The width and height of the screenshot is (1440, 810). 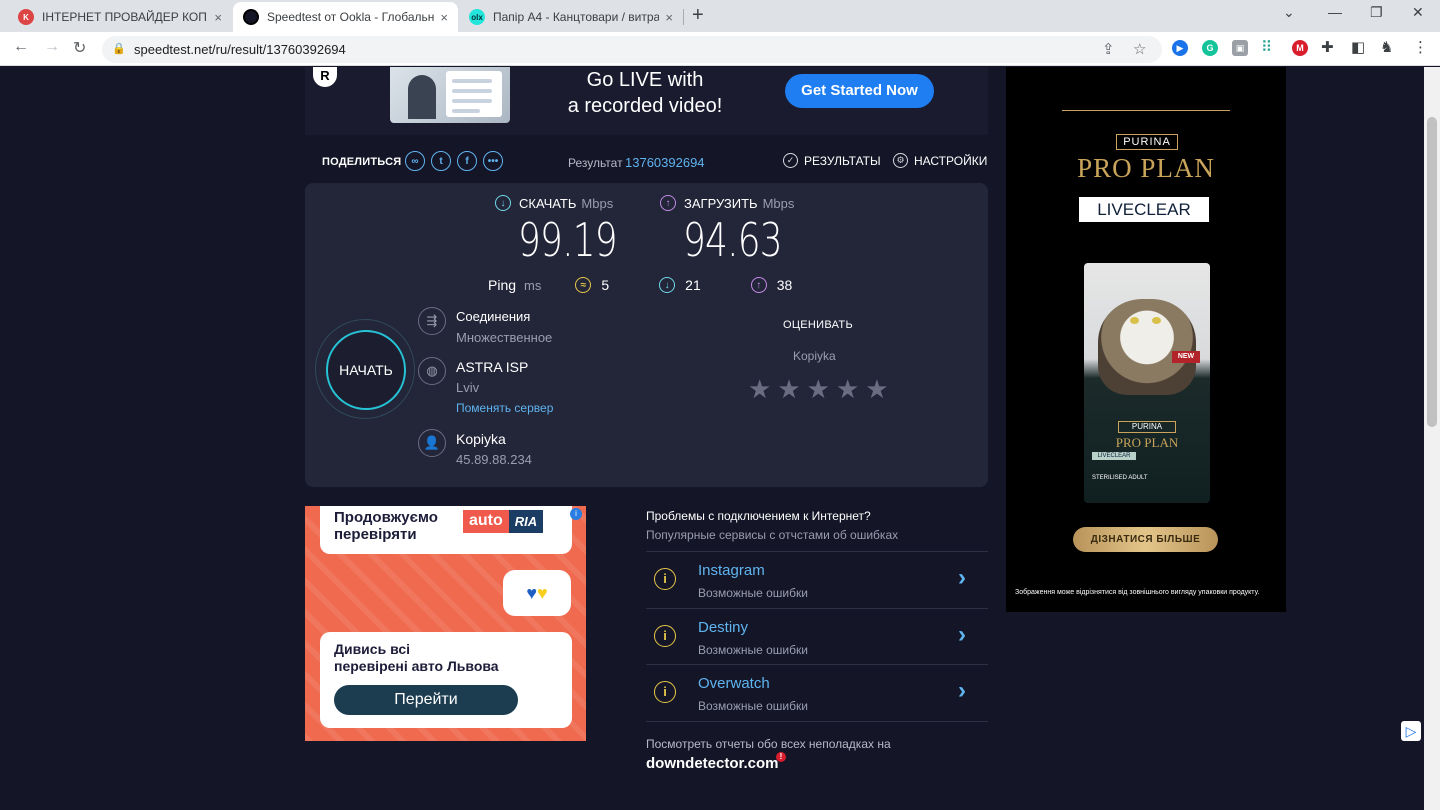 What do you see at coordinates (1145, 539) in the screenshot?
I see `learn-more-button: ДІЗНАТИСЯ БІЛЬШЕ` at bounding box center [1145, 539].